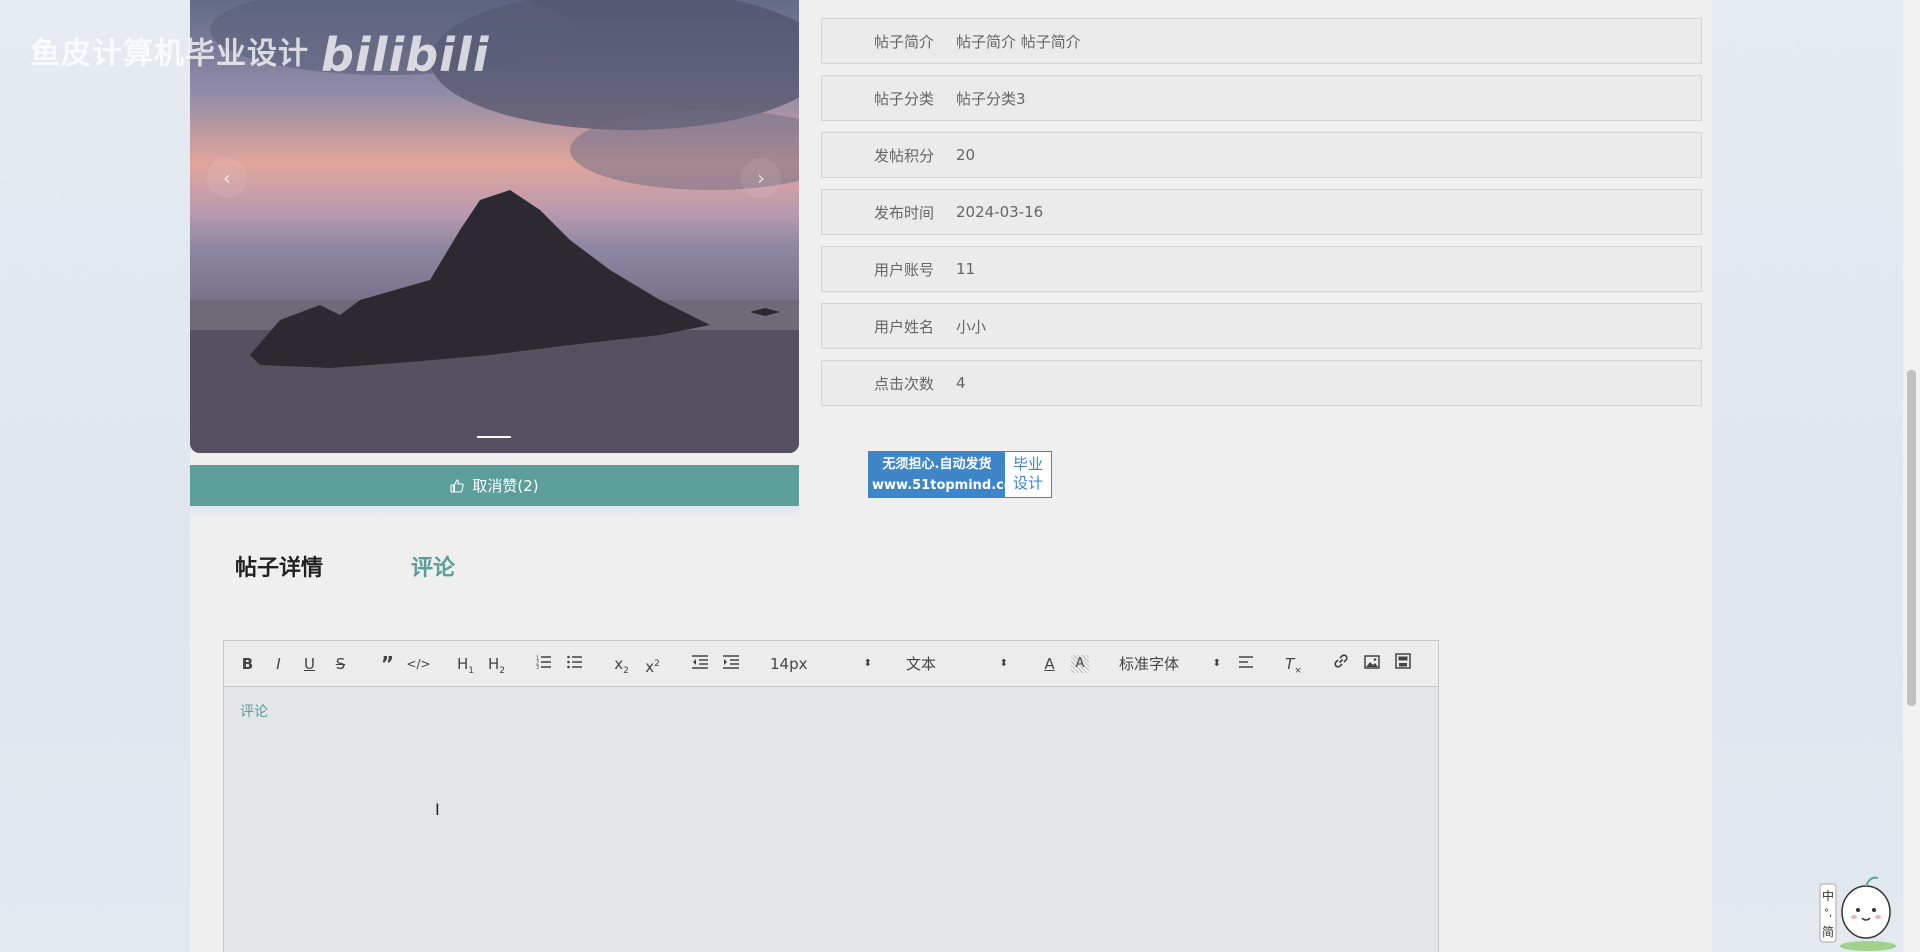  What do you see at coordinates (903, 326) in the screenshot?
I see `info-label: 用户姓名` at bounding box center [903, 326].